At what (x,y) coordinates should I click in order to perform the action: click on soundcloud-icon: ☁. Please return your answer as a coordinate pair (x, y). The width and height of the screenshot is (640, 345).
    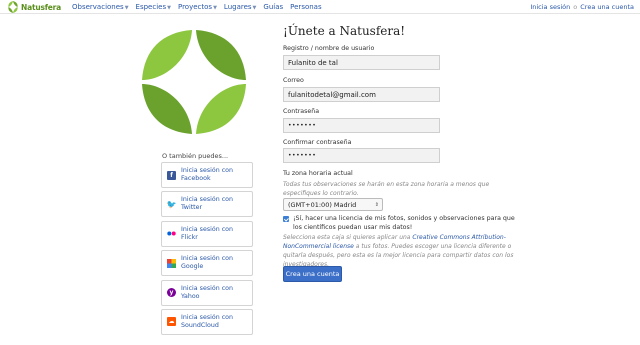
    Looking at the image, I should click on (171, 322).